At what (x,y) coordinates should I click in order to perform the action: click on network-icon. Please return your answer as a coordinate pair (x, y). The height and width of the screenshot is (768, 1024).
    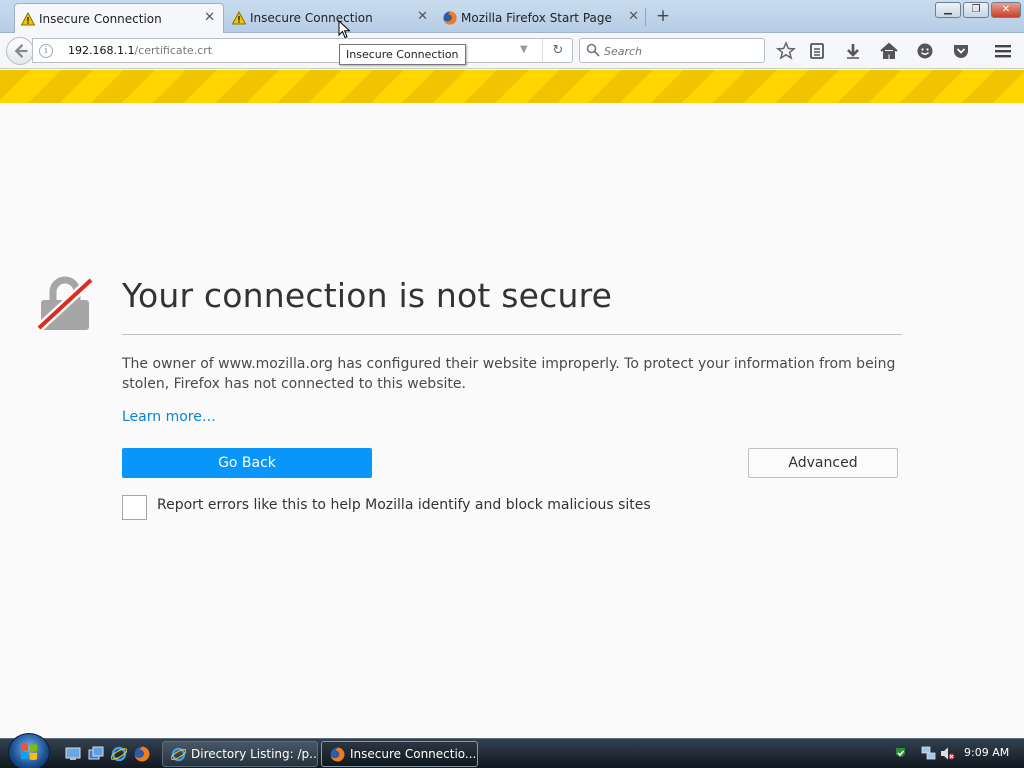
    Looking at the image, I should click on (928, 753).